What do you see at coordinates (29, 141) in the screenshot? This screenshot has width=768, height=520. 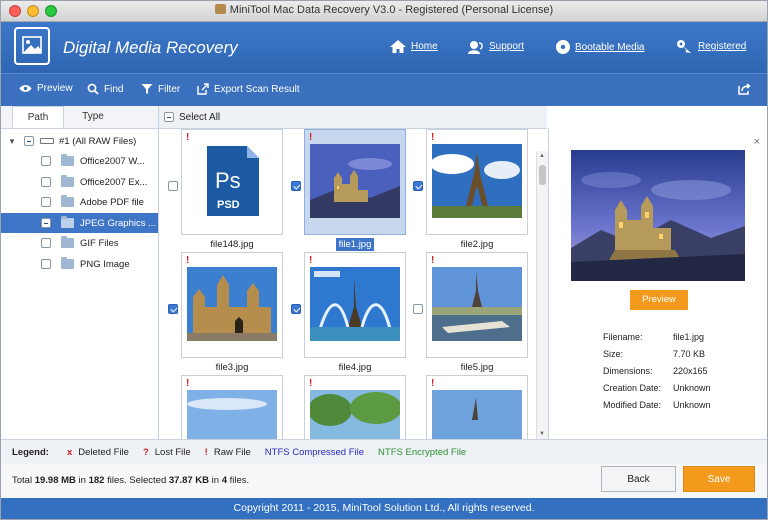 I see `tree-root-checkbox` at bounding box center [29, 141].